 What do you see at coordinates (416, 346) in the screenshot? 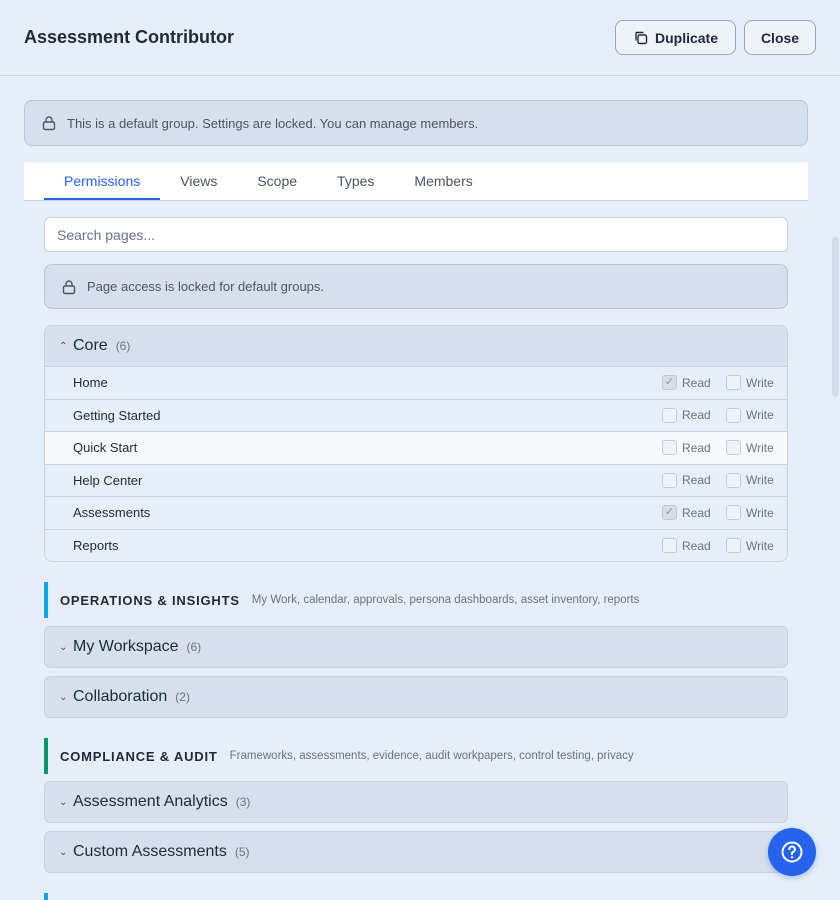
I see `core-group-header: ⌃ Core (6)` at bounding box center [416, 346].